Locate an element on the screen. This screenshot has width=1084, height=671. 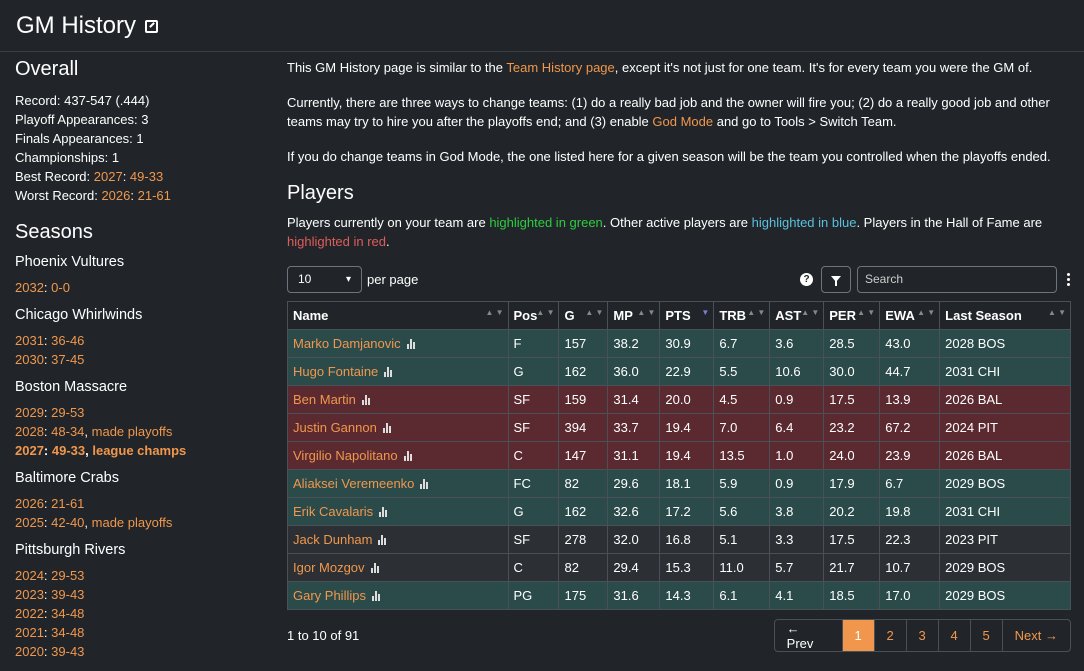
season-year-link: 2032 is located at coordinates (29, 287).